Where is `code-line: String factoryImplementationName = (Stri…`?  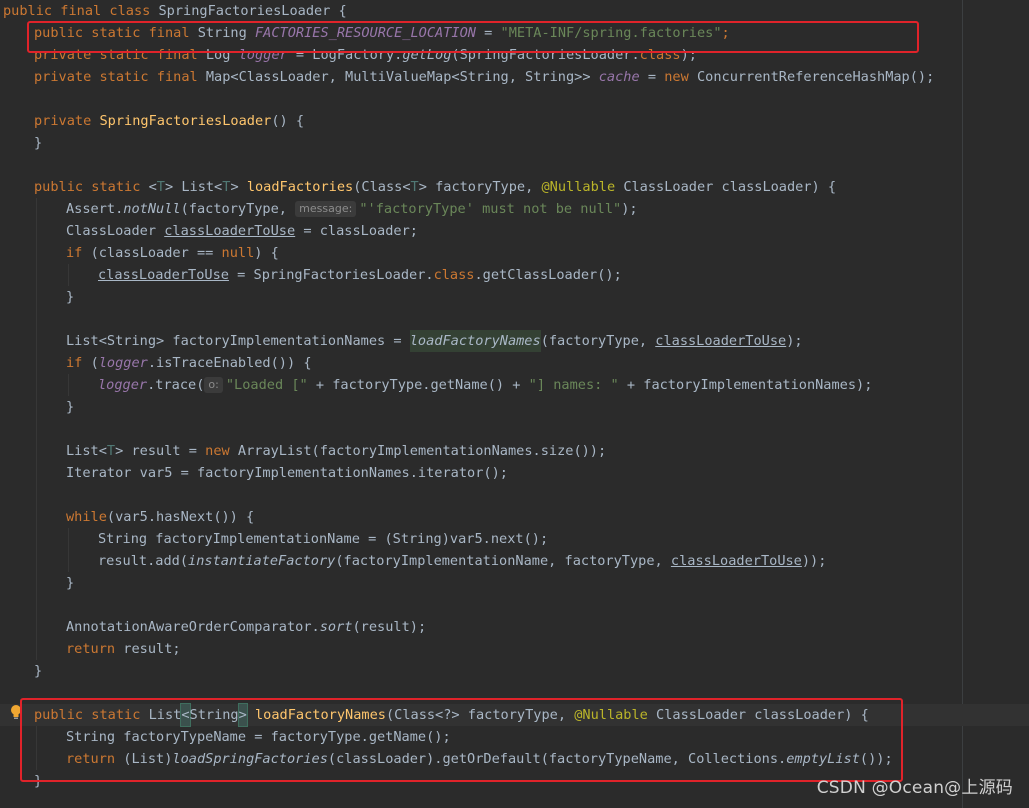
code-line: String factoryImplementationName = (Stri… is located at coordinates (323, 539).